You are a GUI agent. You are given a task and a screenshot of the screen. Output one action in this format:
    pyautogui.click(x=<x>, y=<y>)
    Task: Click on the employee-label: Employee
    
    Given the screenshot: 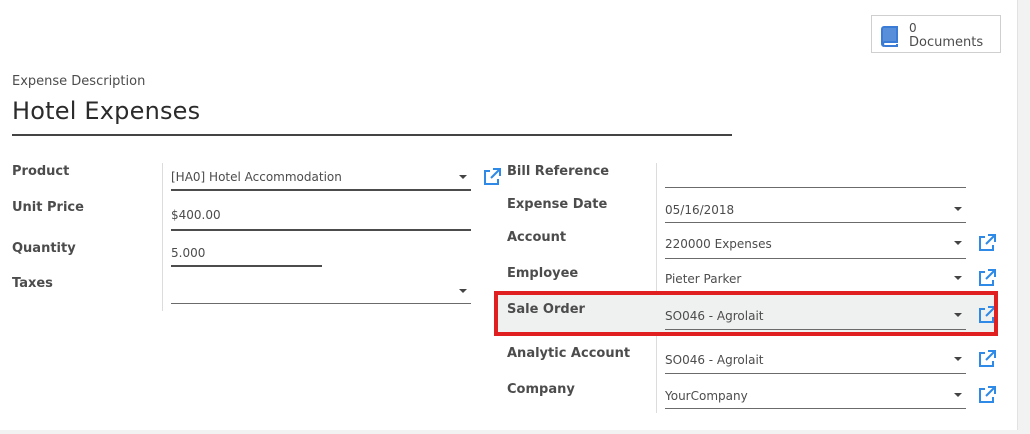 What is the action you would take?
    pyautogui.click(x=543, y=273)
    